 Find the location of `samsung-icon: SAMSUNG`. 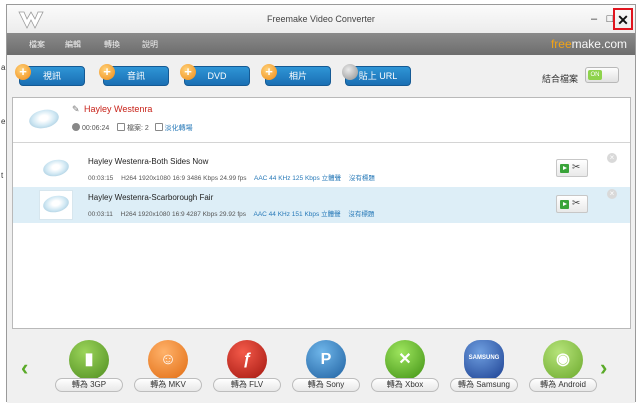

samsung-icon: SAMSUNG is located at coordinates (484, 360).